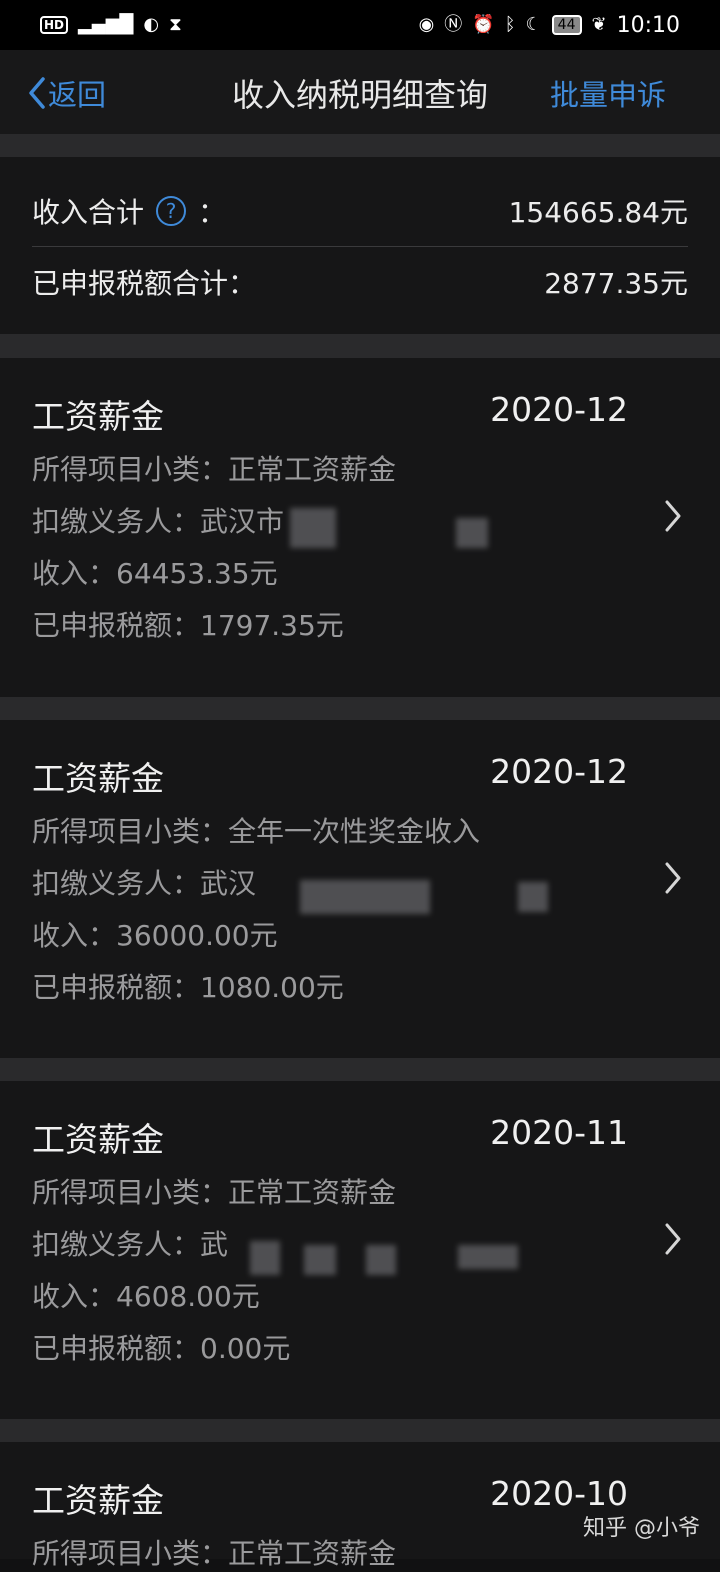  Describe the element at coordinates (77, 95) in the screenshot. I see `back-label: 返回` at that location.